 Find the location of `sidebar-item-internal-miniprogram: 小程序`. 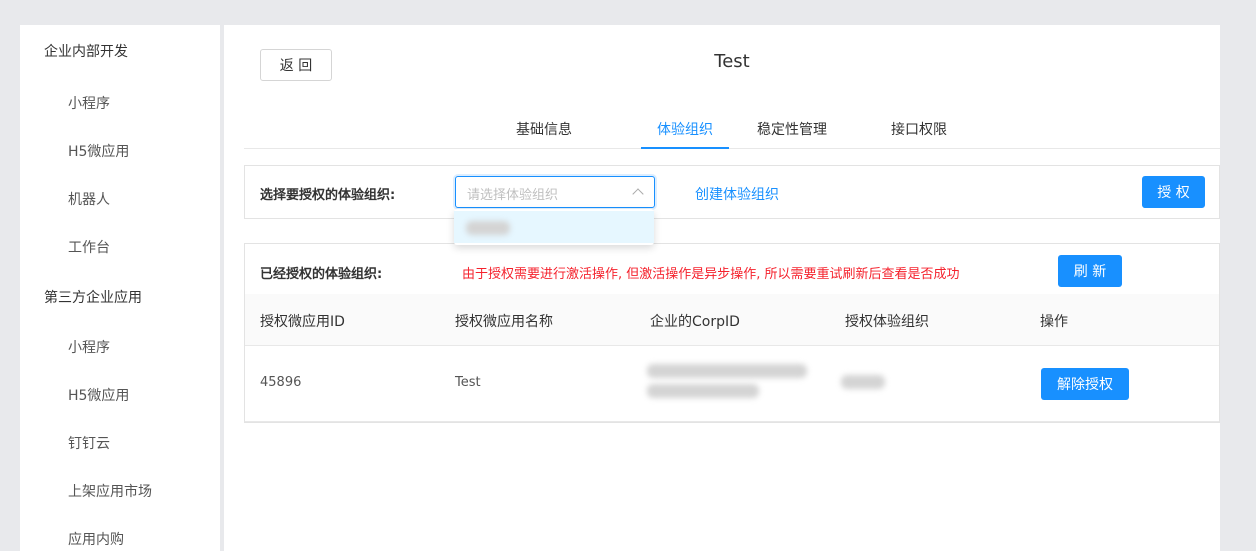

sidebar-item-internal-miniprogram: 小程序 is located at coordinates (89, 103).